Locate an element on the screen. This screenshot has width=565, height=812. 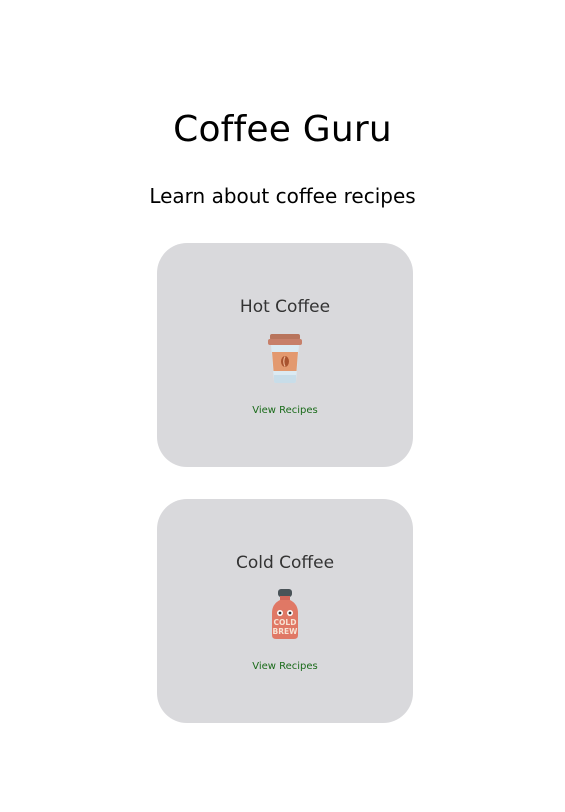
card-cold-coffee: Cold Coffee COLD BREW View Recipes is located at coordinates (285, 611).